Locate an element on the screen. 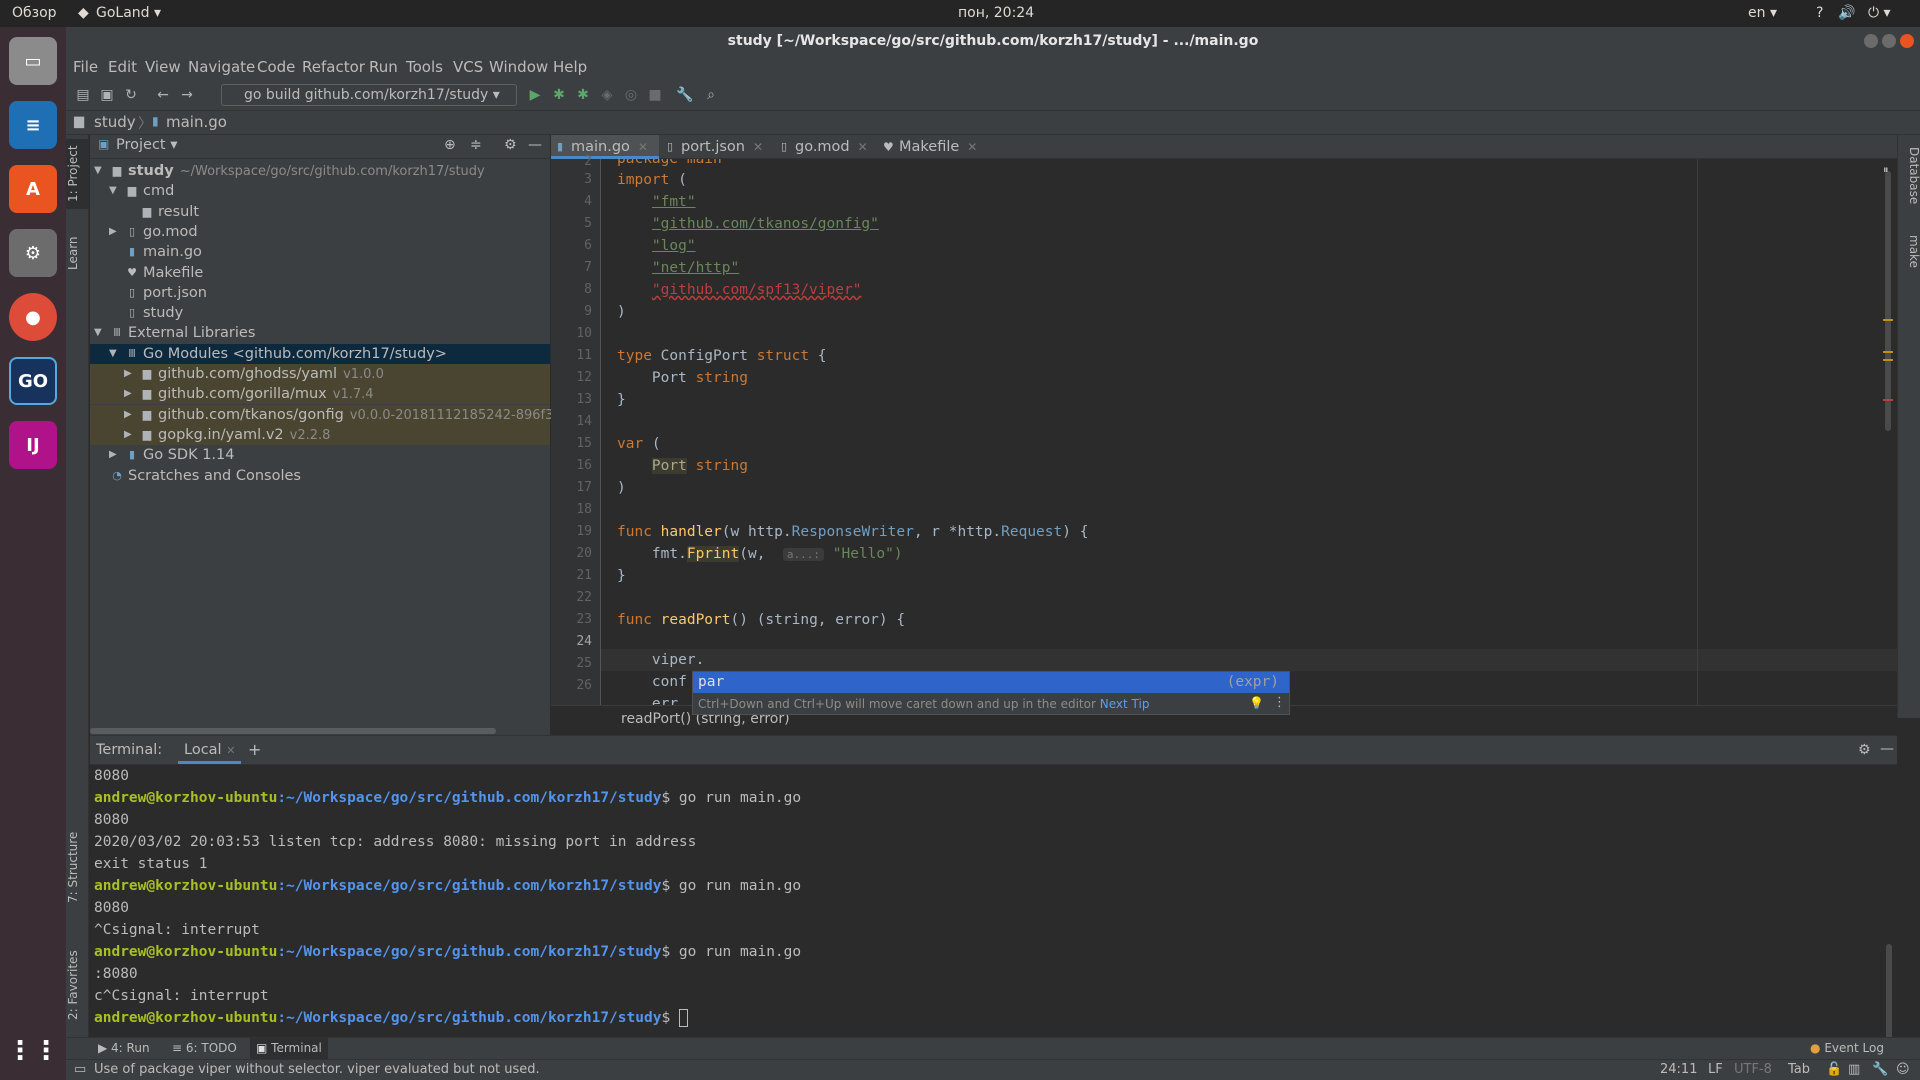  lightbulb-icon: 💡 is located at coordinates (1256, 703).